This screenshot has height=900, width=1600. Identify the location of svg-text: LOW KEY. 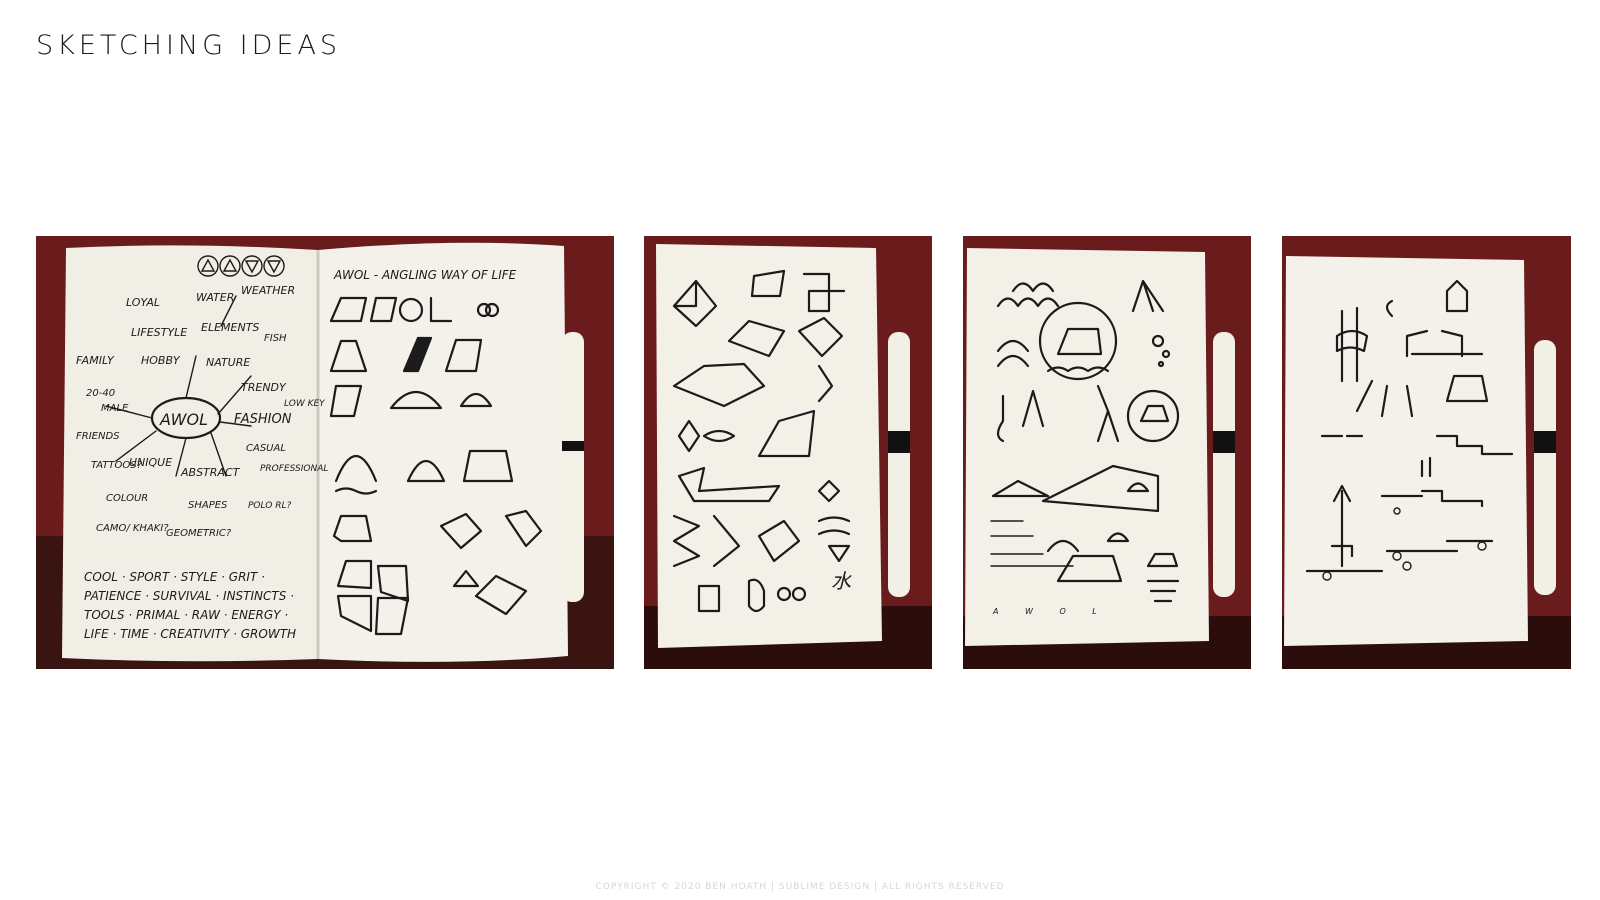
(305, 404).